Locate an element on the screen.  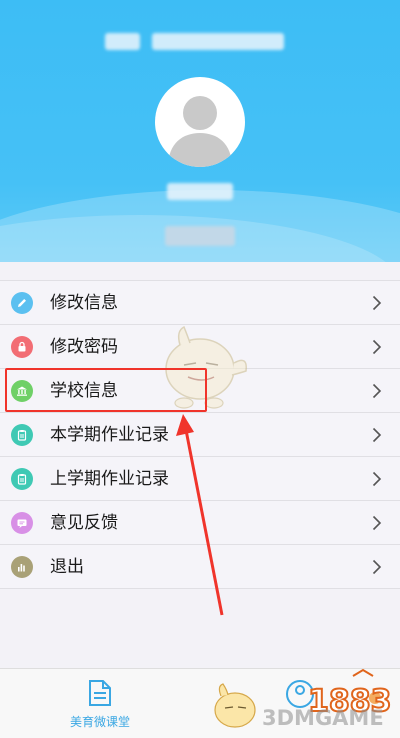
menu-item-change-password: 修改密码 is located at coordinates (200, 347).